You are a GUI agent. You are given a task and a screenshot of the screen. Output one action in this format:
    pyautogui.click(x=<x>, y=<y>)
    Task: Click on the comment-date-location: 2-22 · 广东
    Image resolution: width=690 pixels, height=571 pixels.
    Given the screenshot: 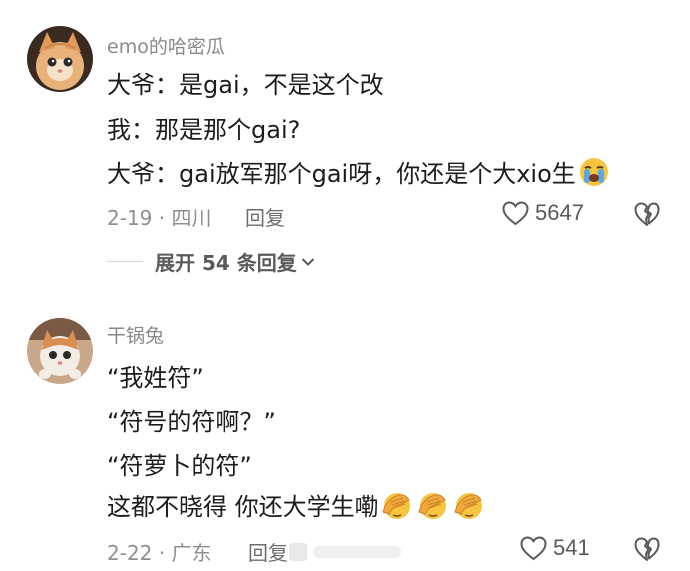 What is the action you would take?
    pyautogui.click(x=159, y=553)
    